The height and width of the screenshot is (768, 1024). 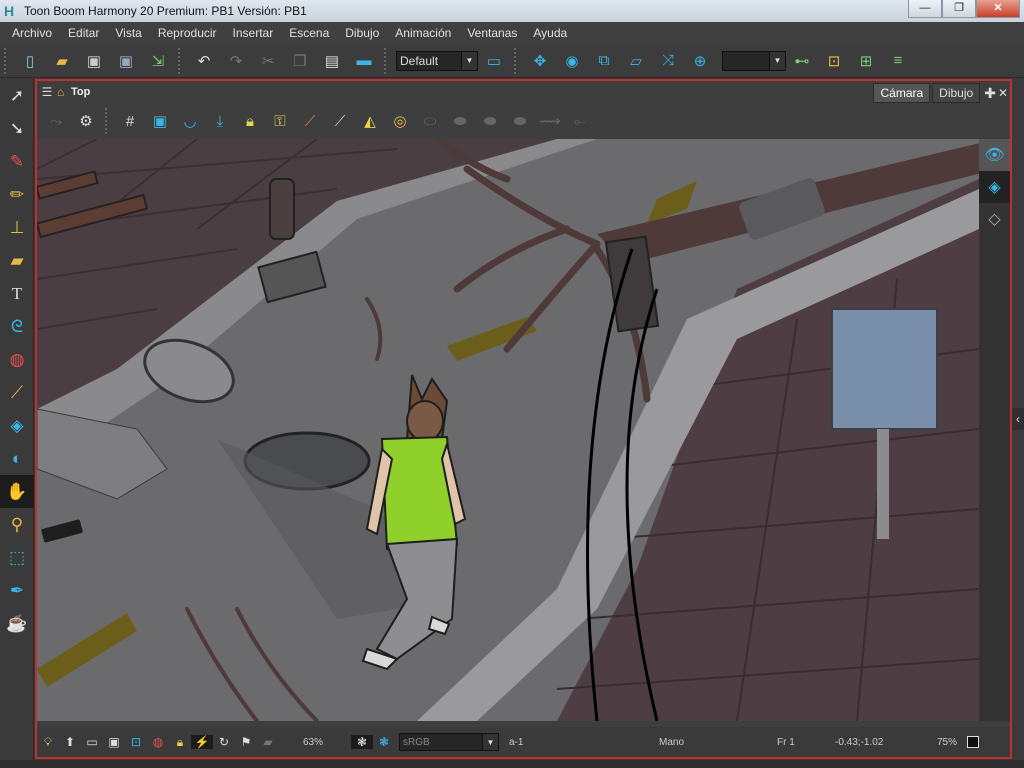 What do you see at coordinates (158, 742) in the screenshot?
I see `onion-icon: ◍` at bounding box center [158, 742].